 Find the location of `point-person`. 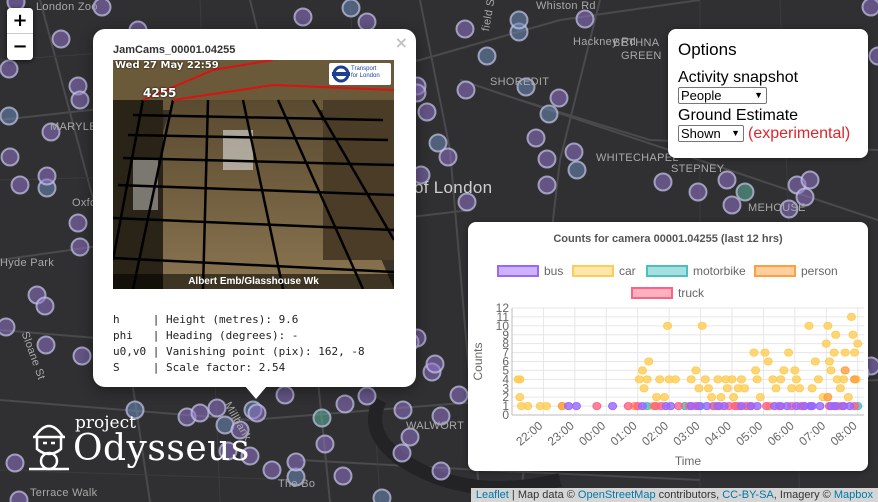

point-person is located at coordinates (828, 397).